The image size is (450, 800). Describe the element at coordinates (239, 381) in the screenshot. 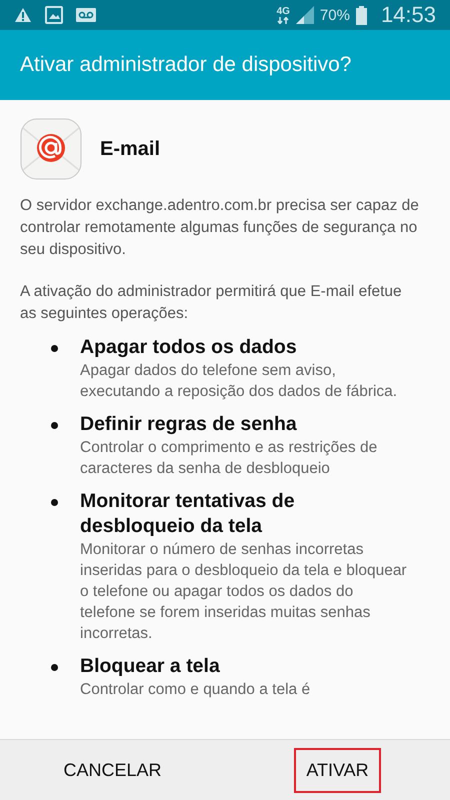

I see `policy-description: Apagar dados do telefone sem aviso, executando a reposição dos dados de fábrica.` at that location.